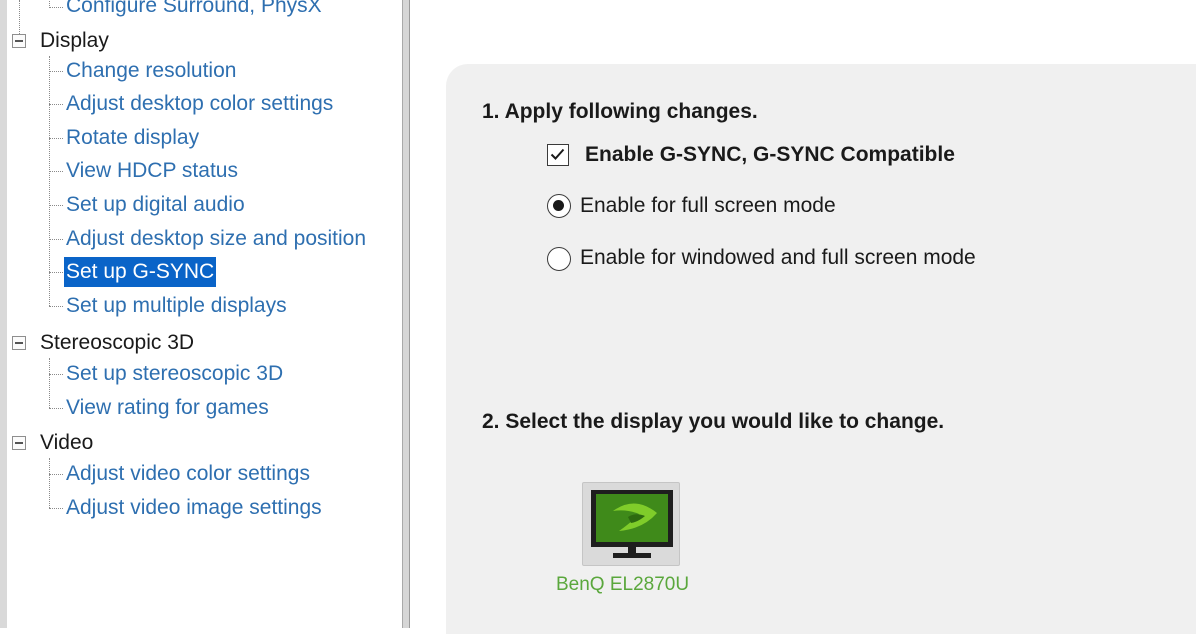 The width and height of the screenshot is (1196, 634). I want to click on tree-category-video: Video, so click(66, 443).